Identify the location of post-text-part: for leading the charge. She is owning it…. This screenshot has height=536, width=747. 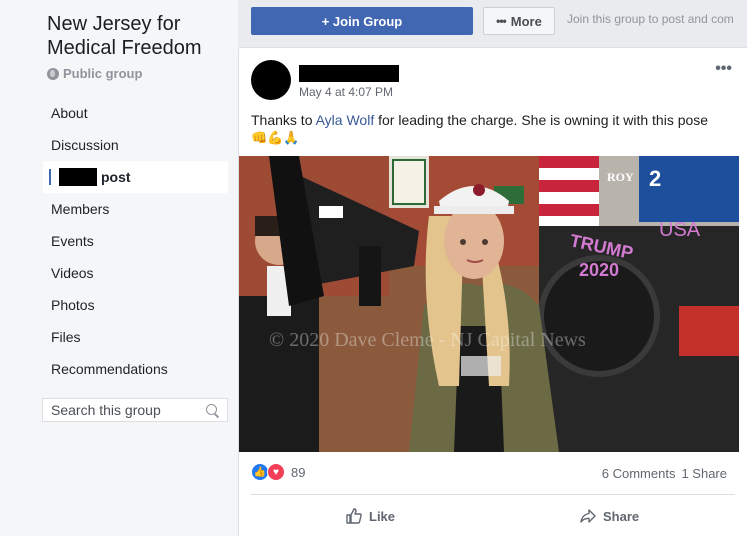
(541, 120).